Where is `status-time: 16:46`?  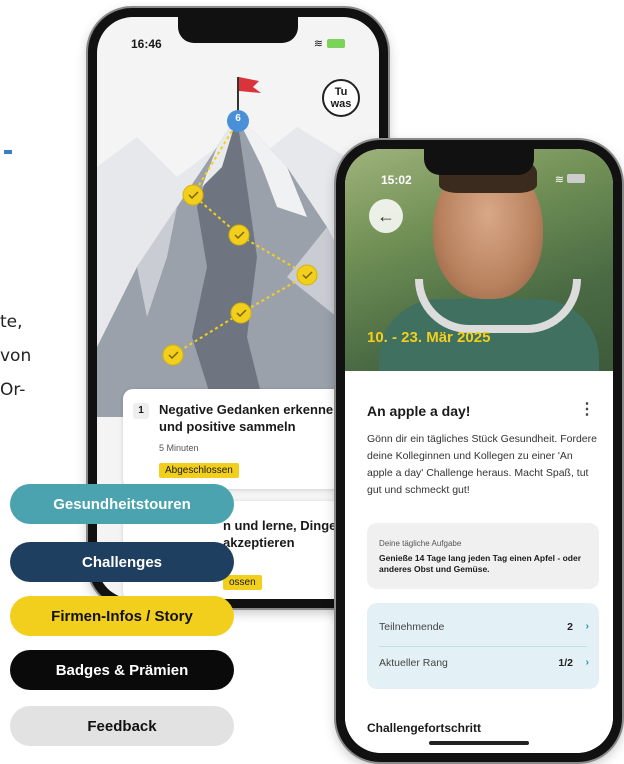 status-time: 16:46 is located at coordinates (146, 44).